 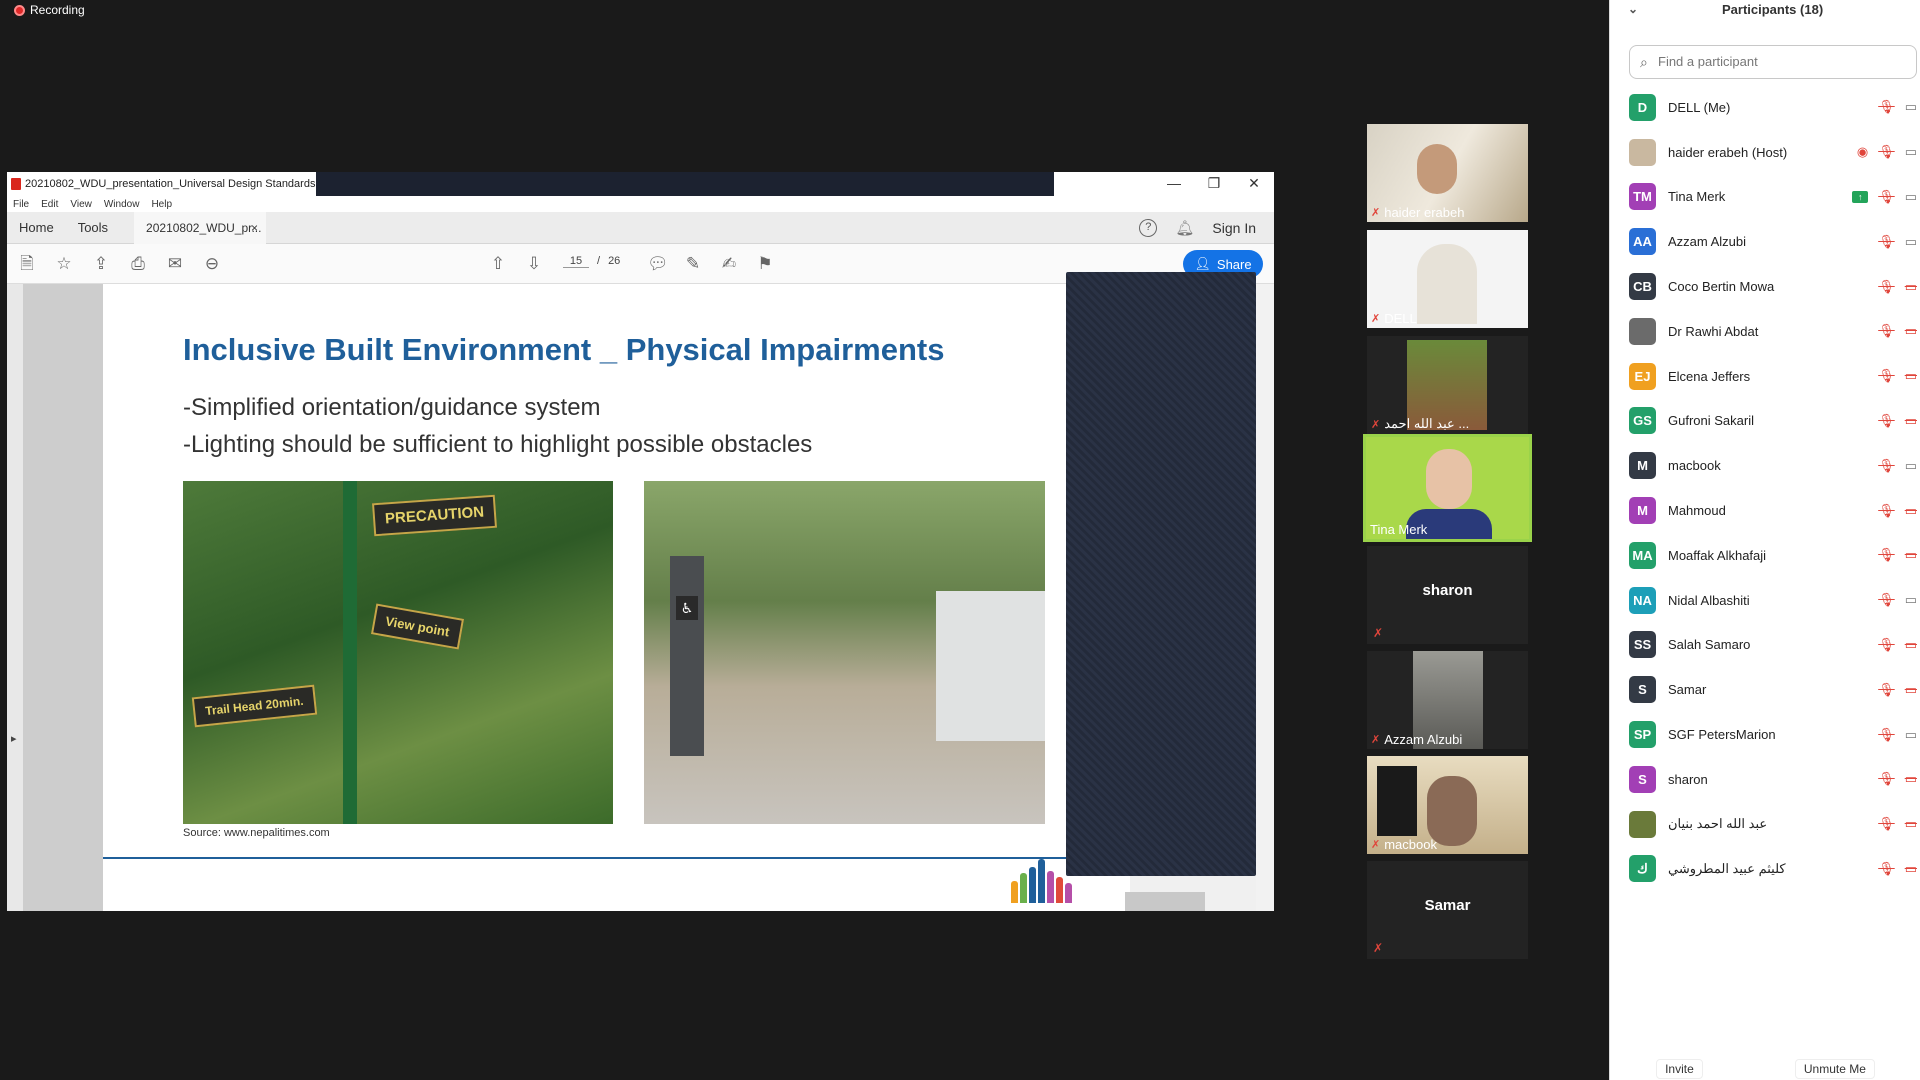 What do you see at coordinates (1447, 805) in the screenshot?
I see `video-tile: ✗ macbook` at bounding box center [1447, 805].